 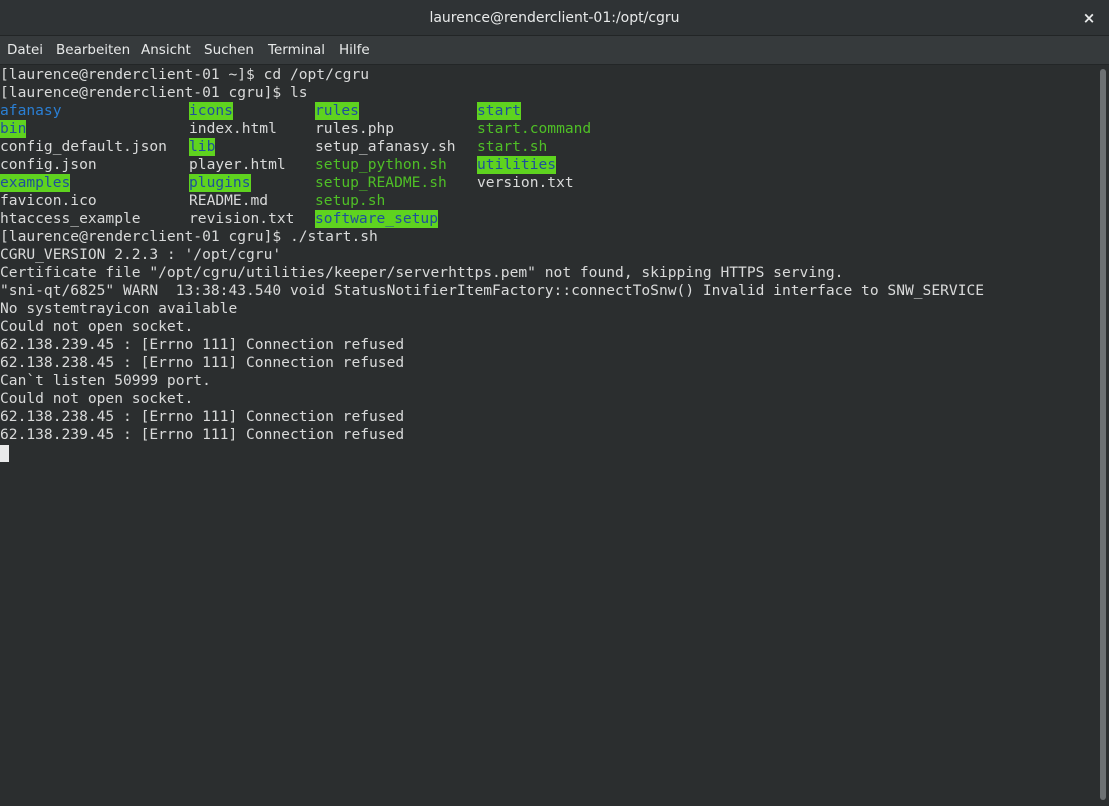 I want to click on ls-entry: start.sh, so click(x=512, y=146).